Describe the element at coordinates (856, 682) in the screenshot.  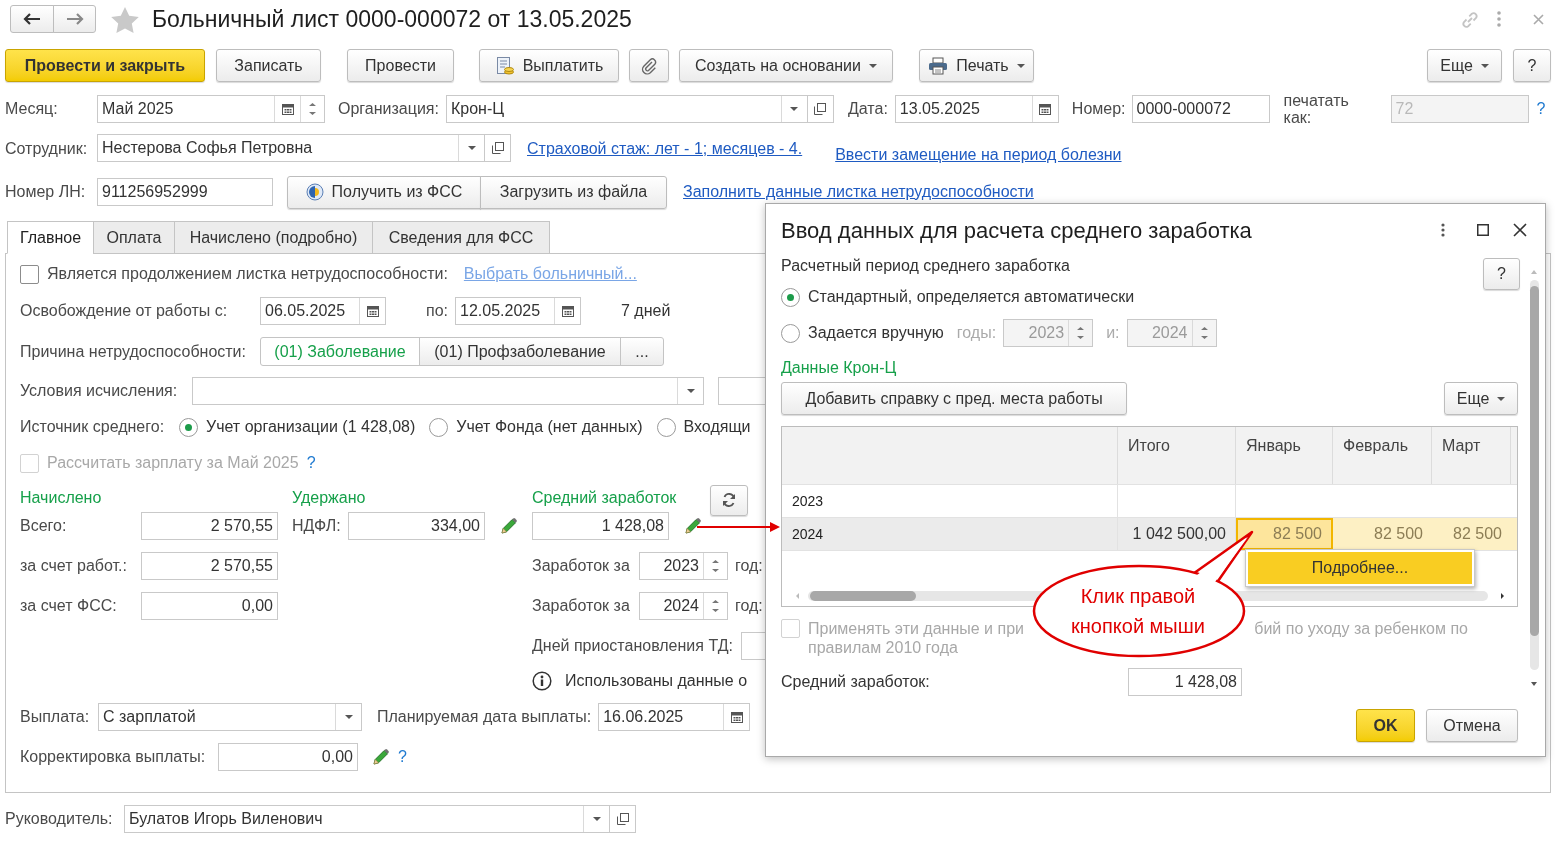
I see `field-label: Средний заработок:` at that location.